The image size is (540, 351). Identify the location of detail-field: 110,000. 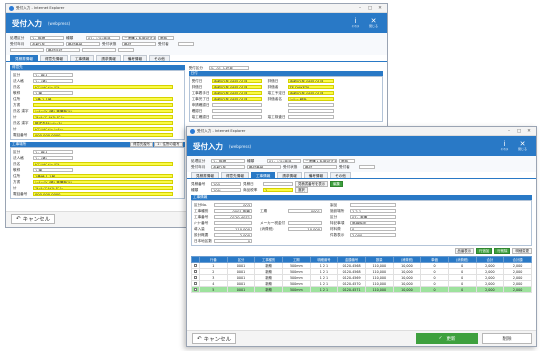
(233, 229).